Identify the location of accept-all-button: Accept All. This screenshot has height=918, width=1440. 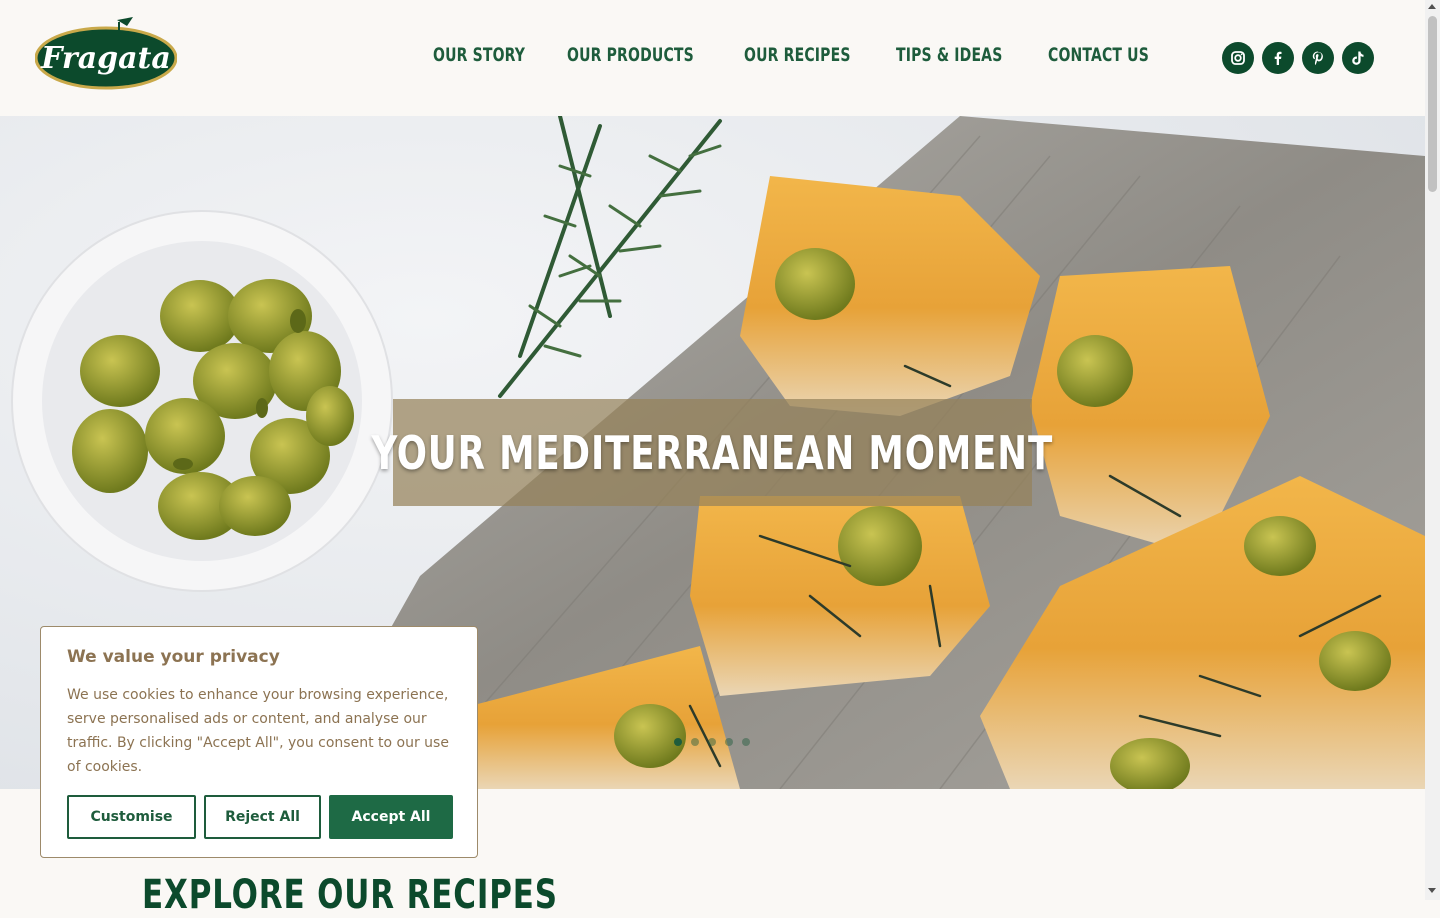
(391, 817).